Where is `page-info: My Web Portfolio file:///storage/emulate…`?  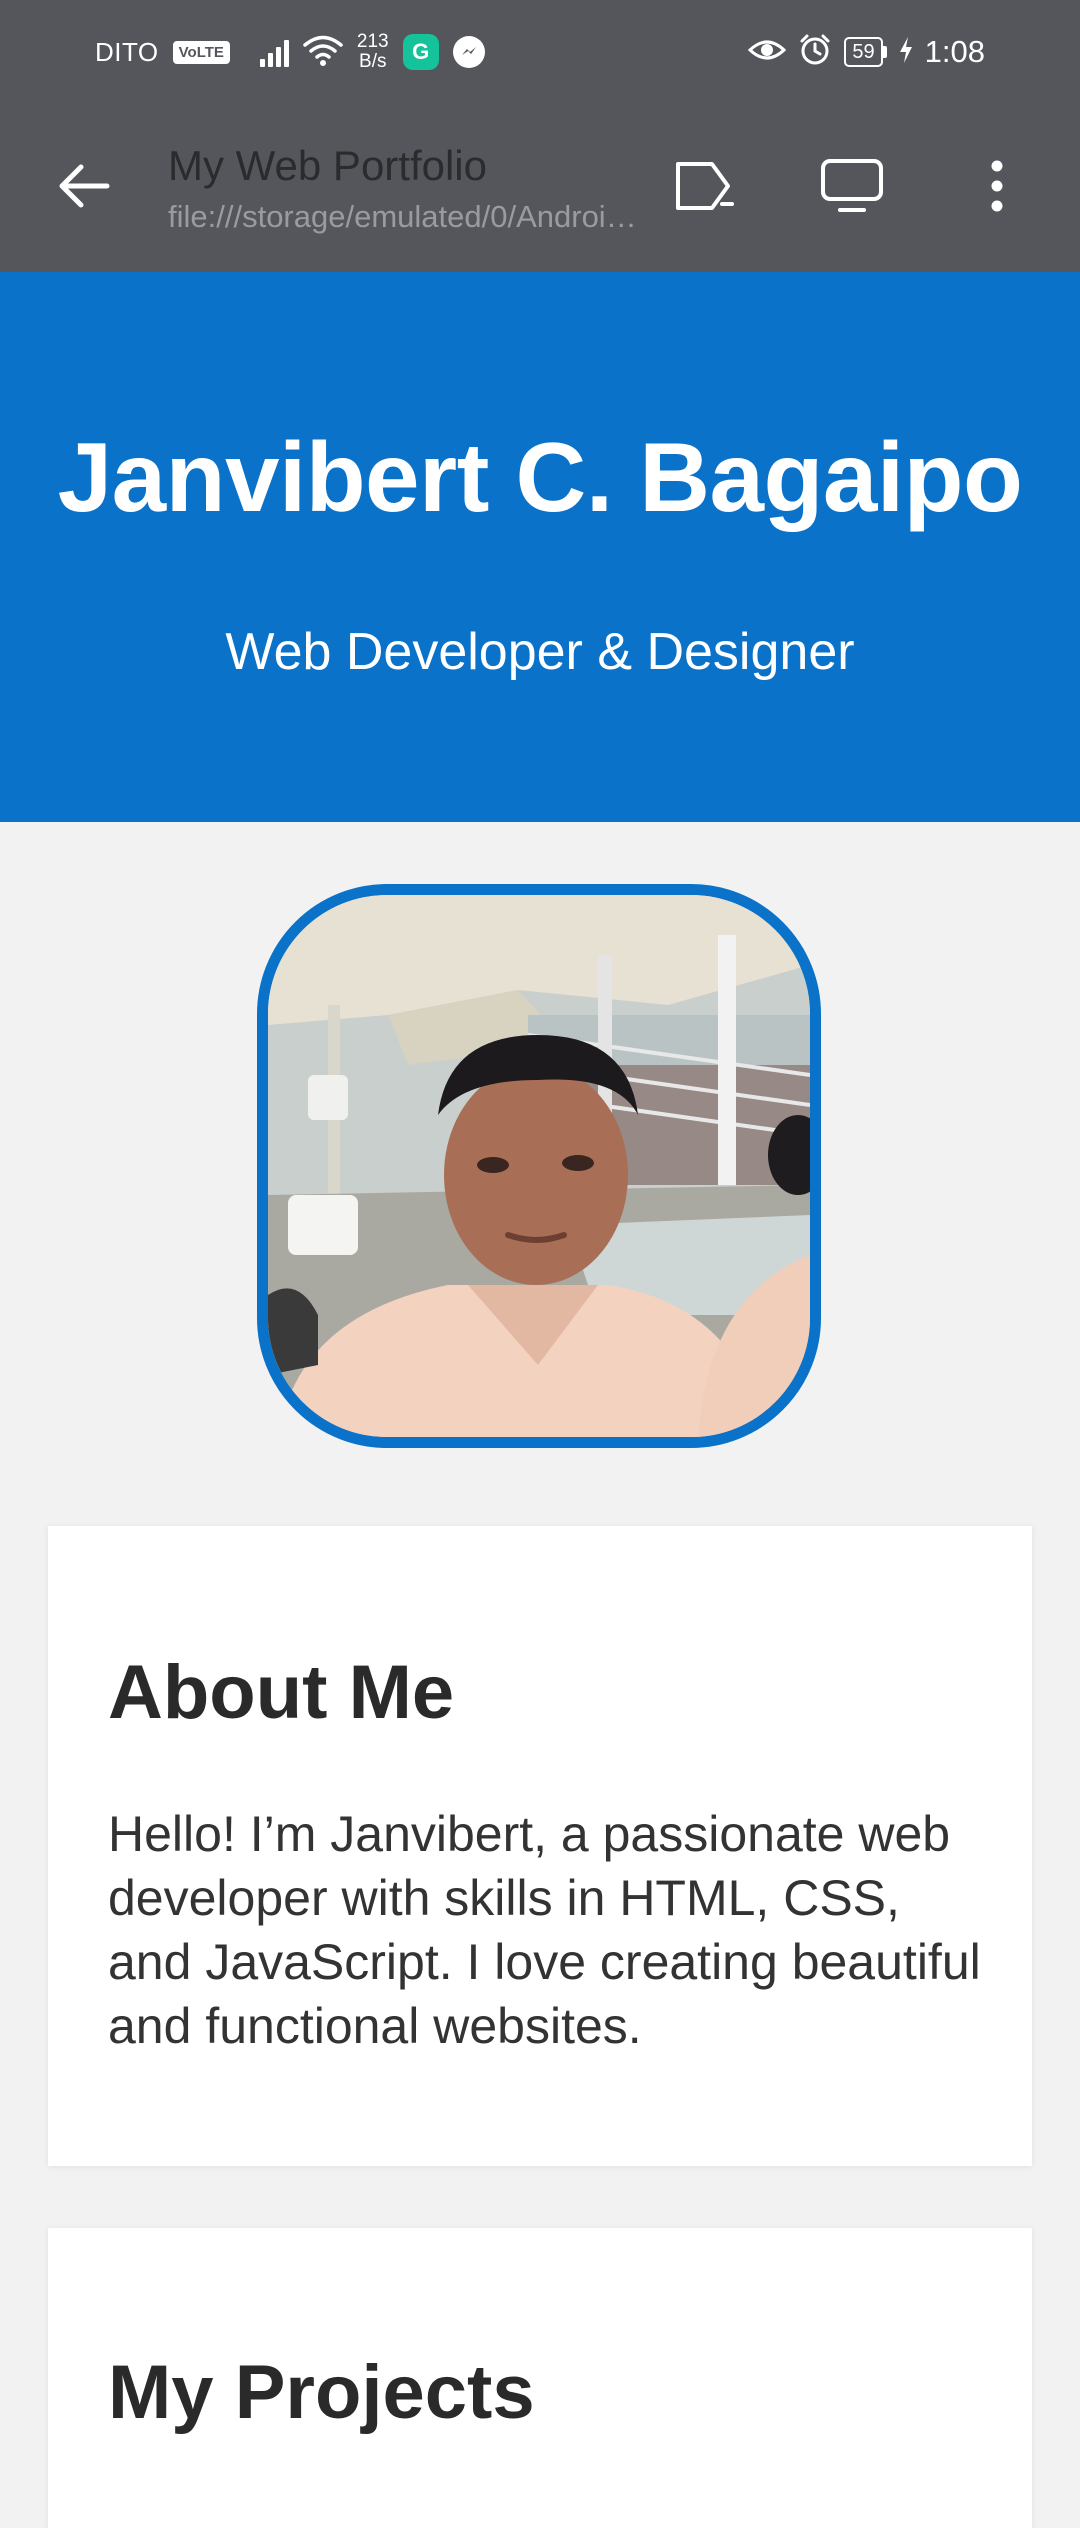 page-info: My Web Portfolio file:///storage/emulate… is located at coordinates (408, 189).